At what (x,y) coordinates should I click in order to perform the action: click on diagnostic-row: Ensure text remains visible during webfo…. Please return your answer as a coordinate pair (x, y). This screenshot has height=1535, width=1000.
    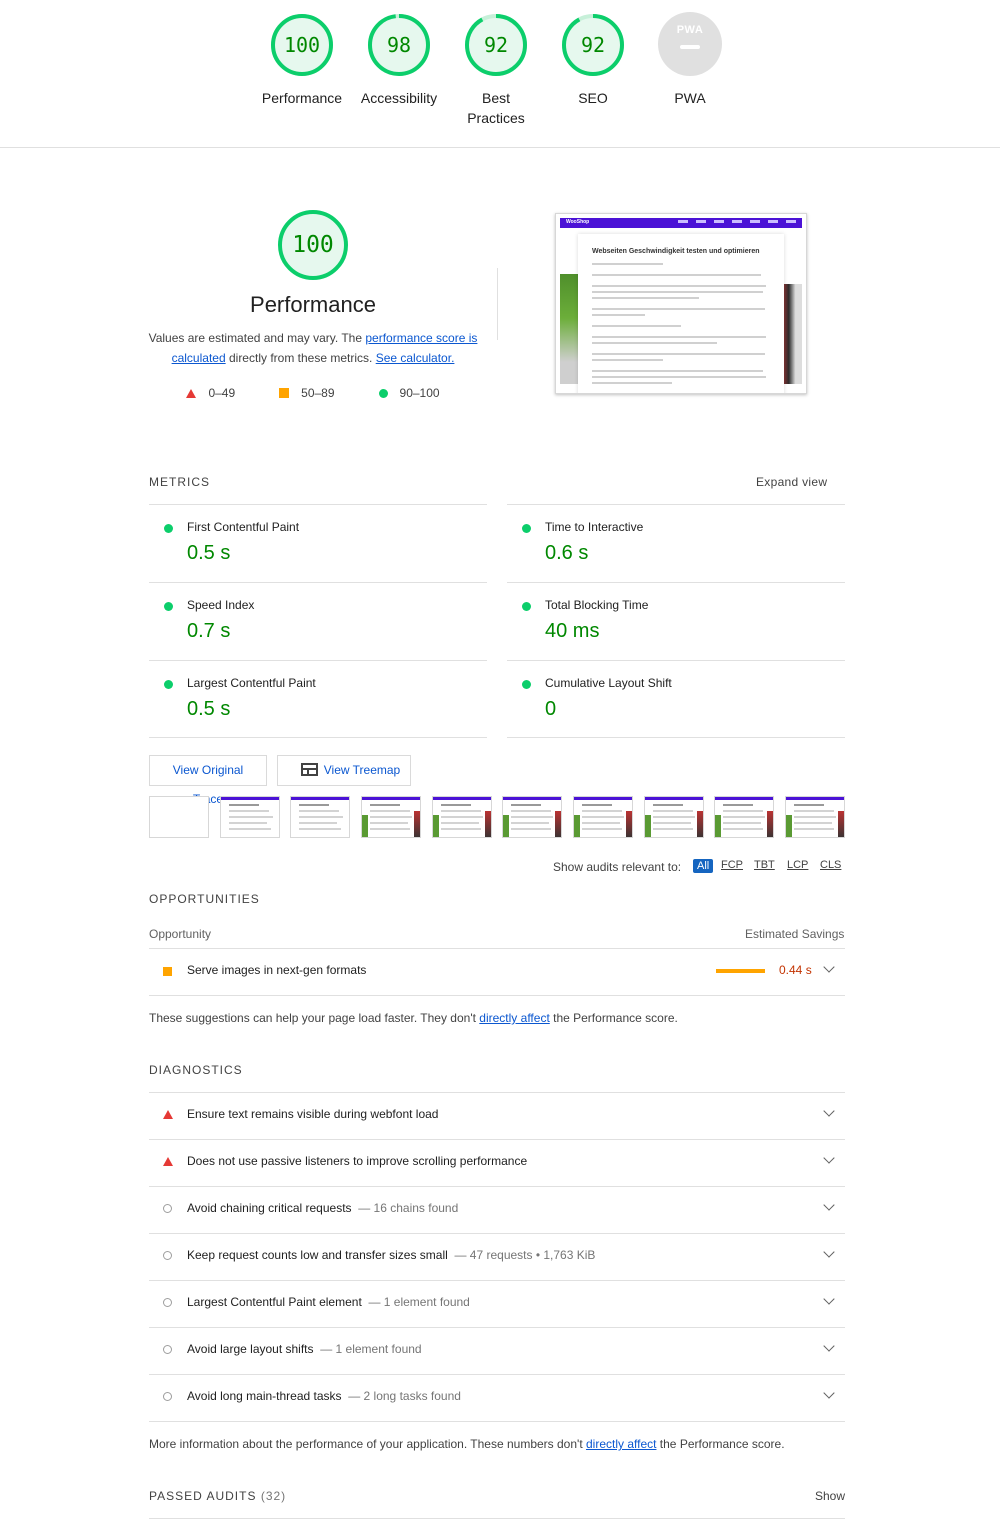
    Looking at the image, I should click on (497, 1115).